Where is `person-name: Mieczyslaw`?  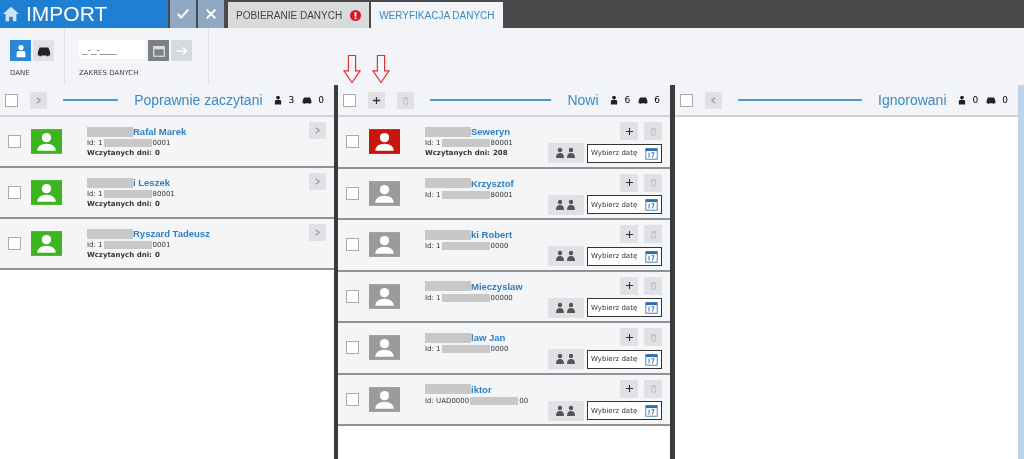
person-name: Mieczyslaw is located at coordinates (497, 286).